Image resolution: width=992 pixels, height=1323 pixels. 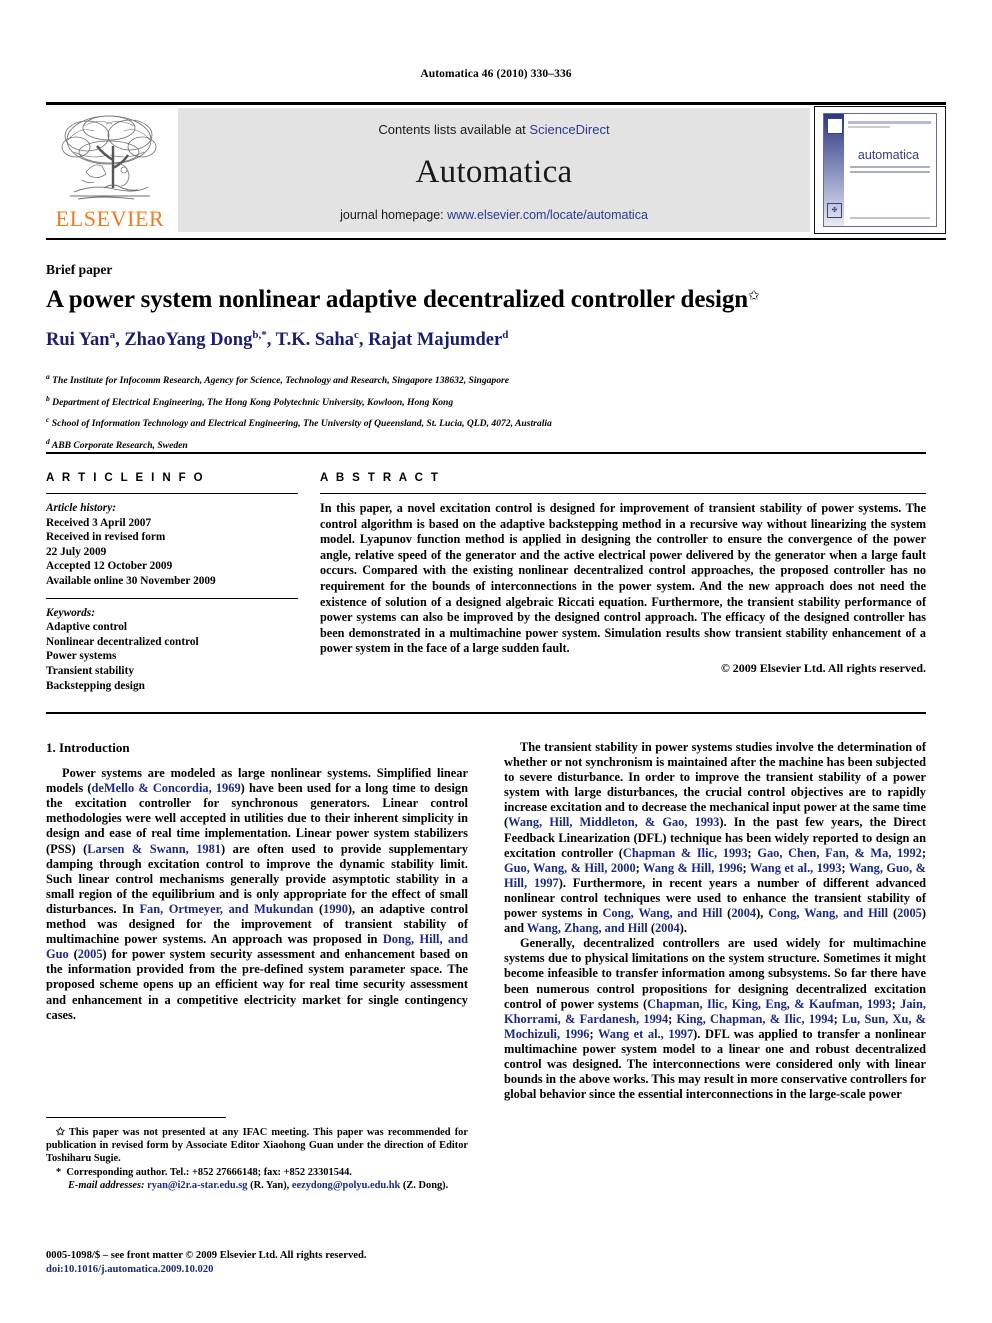 I want to click on article-history-item: Received 3 April 2007, so click(x=99, y=522).